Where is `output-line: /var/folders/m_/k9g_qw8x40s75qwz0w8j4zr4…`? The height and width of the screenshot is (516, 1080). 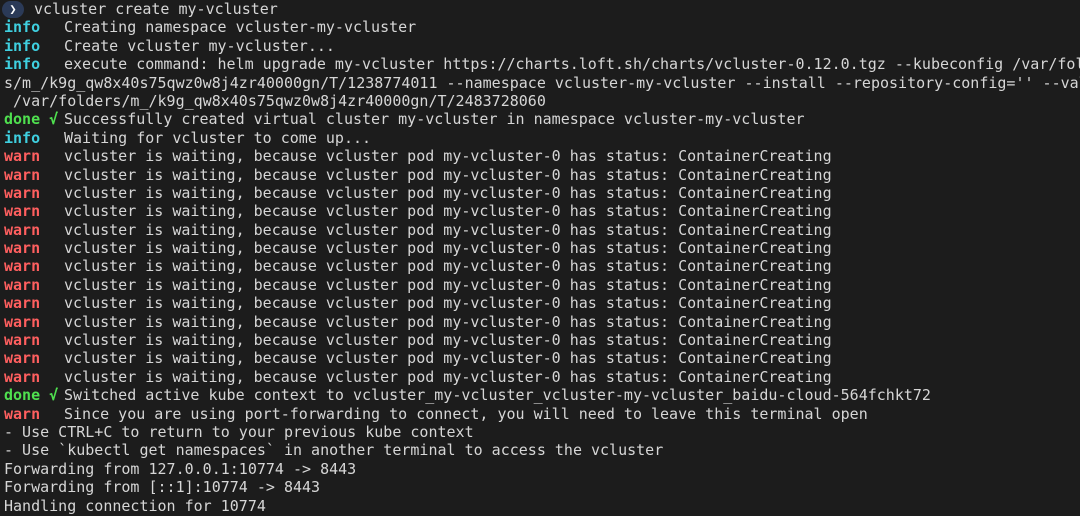
output-line: /var/folders/m_/k9g_qw8x40s75qwz0w8j4zr4… is located at coordinates (542, 101).